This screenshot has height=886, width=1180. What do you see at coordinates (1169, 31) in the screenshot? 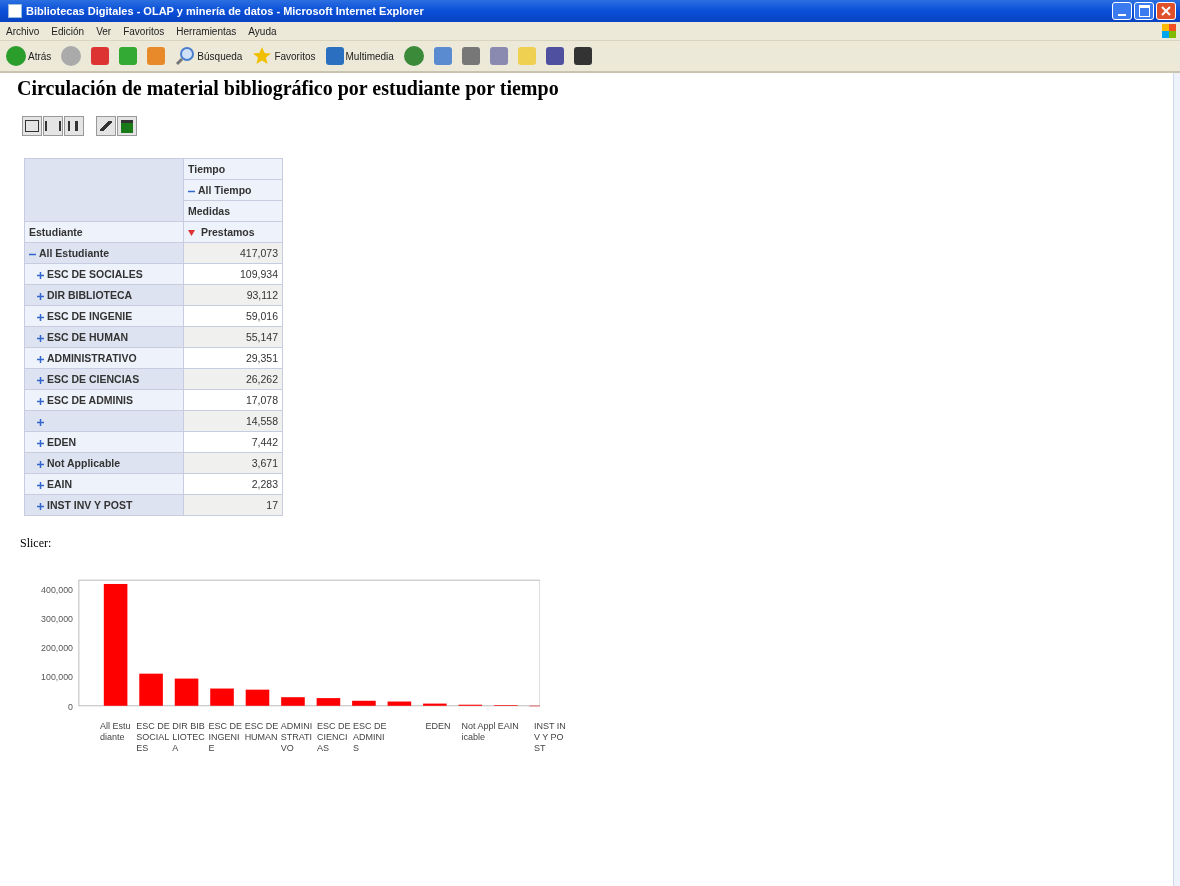
I see `windows-logo-icon` at bounding box center [1169, 31].